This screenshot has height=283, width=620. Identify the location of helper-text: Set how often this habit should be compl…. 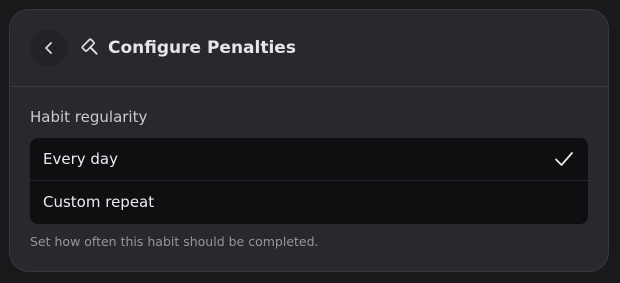
(174, 241).